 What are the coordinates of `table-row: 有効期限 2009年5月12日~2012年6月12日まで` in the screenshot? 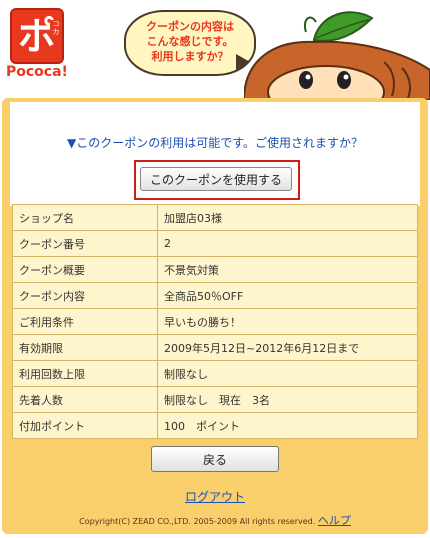 It's located at (215, 347).